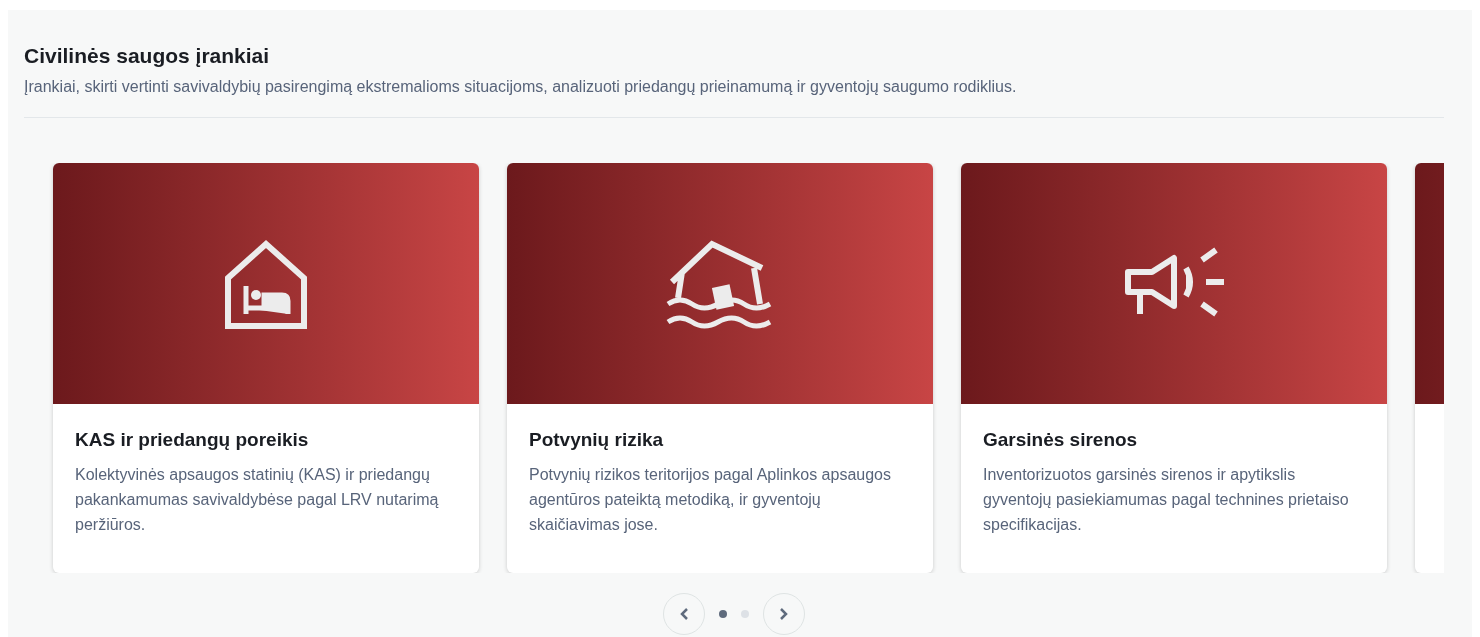 The height and width of the screenshot is (637, 1480). Describe the element at coordinates (1166, 500) in the screenshot. I see `card-description: Inventorizuotos garsinės sirenos ir apytikslis gyventojų pasiekiamumas pagal technines prietaiso specifikacijas.` at that location.